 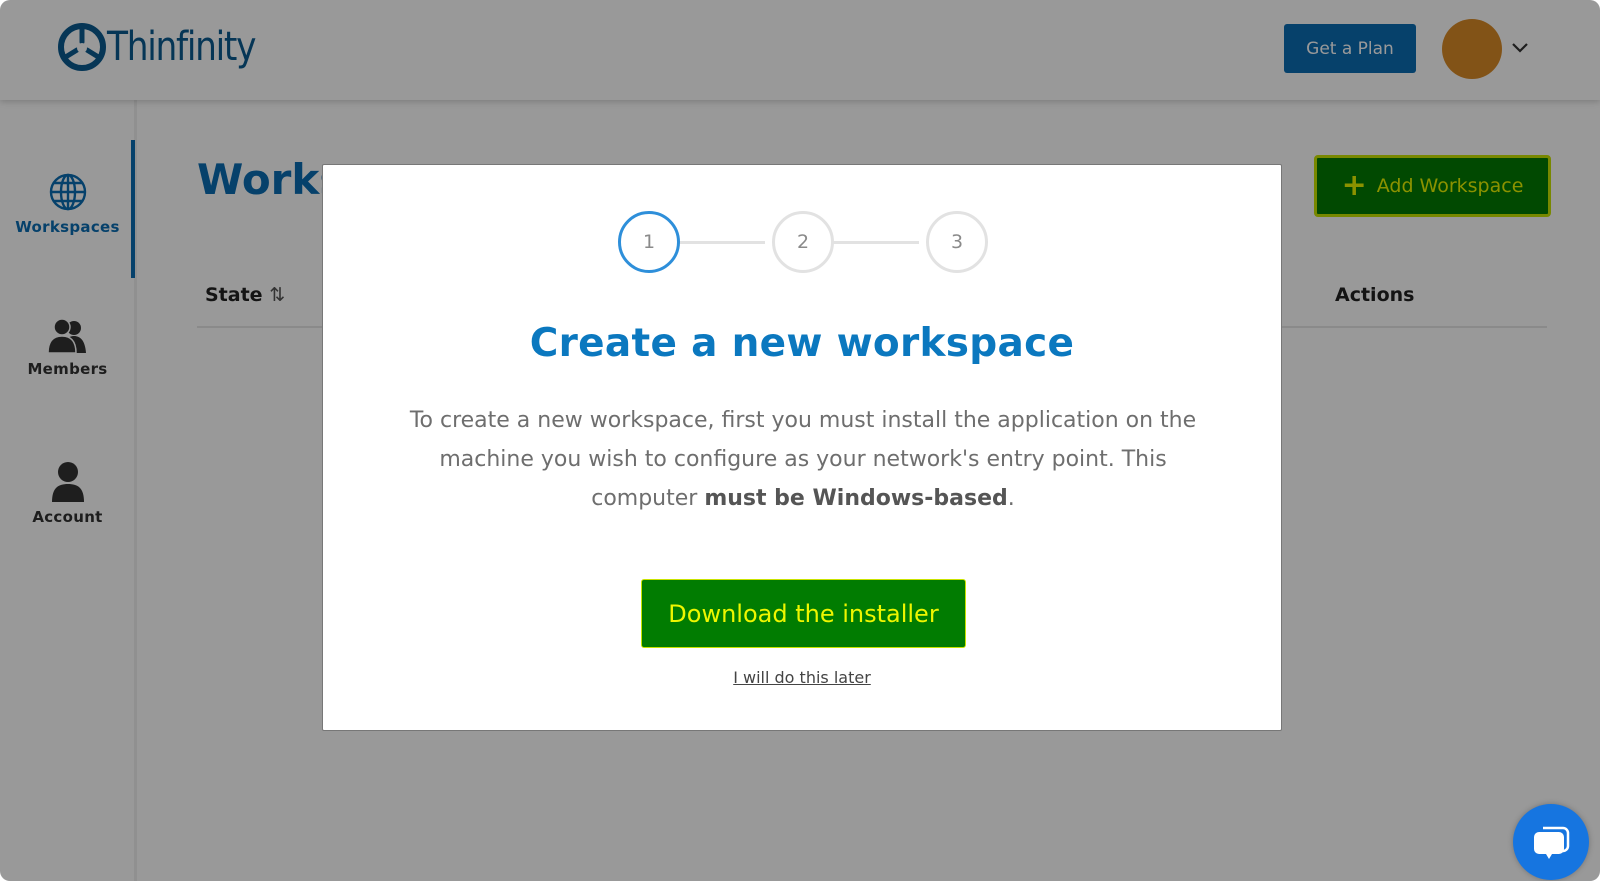 What do you see at coordinates (1011, 498) in the screenshot?
I see `description-end: .` at bounding box center [1011, 498].